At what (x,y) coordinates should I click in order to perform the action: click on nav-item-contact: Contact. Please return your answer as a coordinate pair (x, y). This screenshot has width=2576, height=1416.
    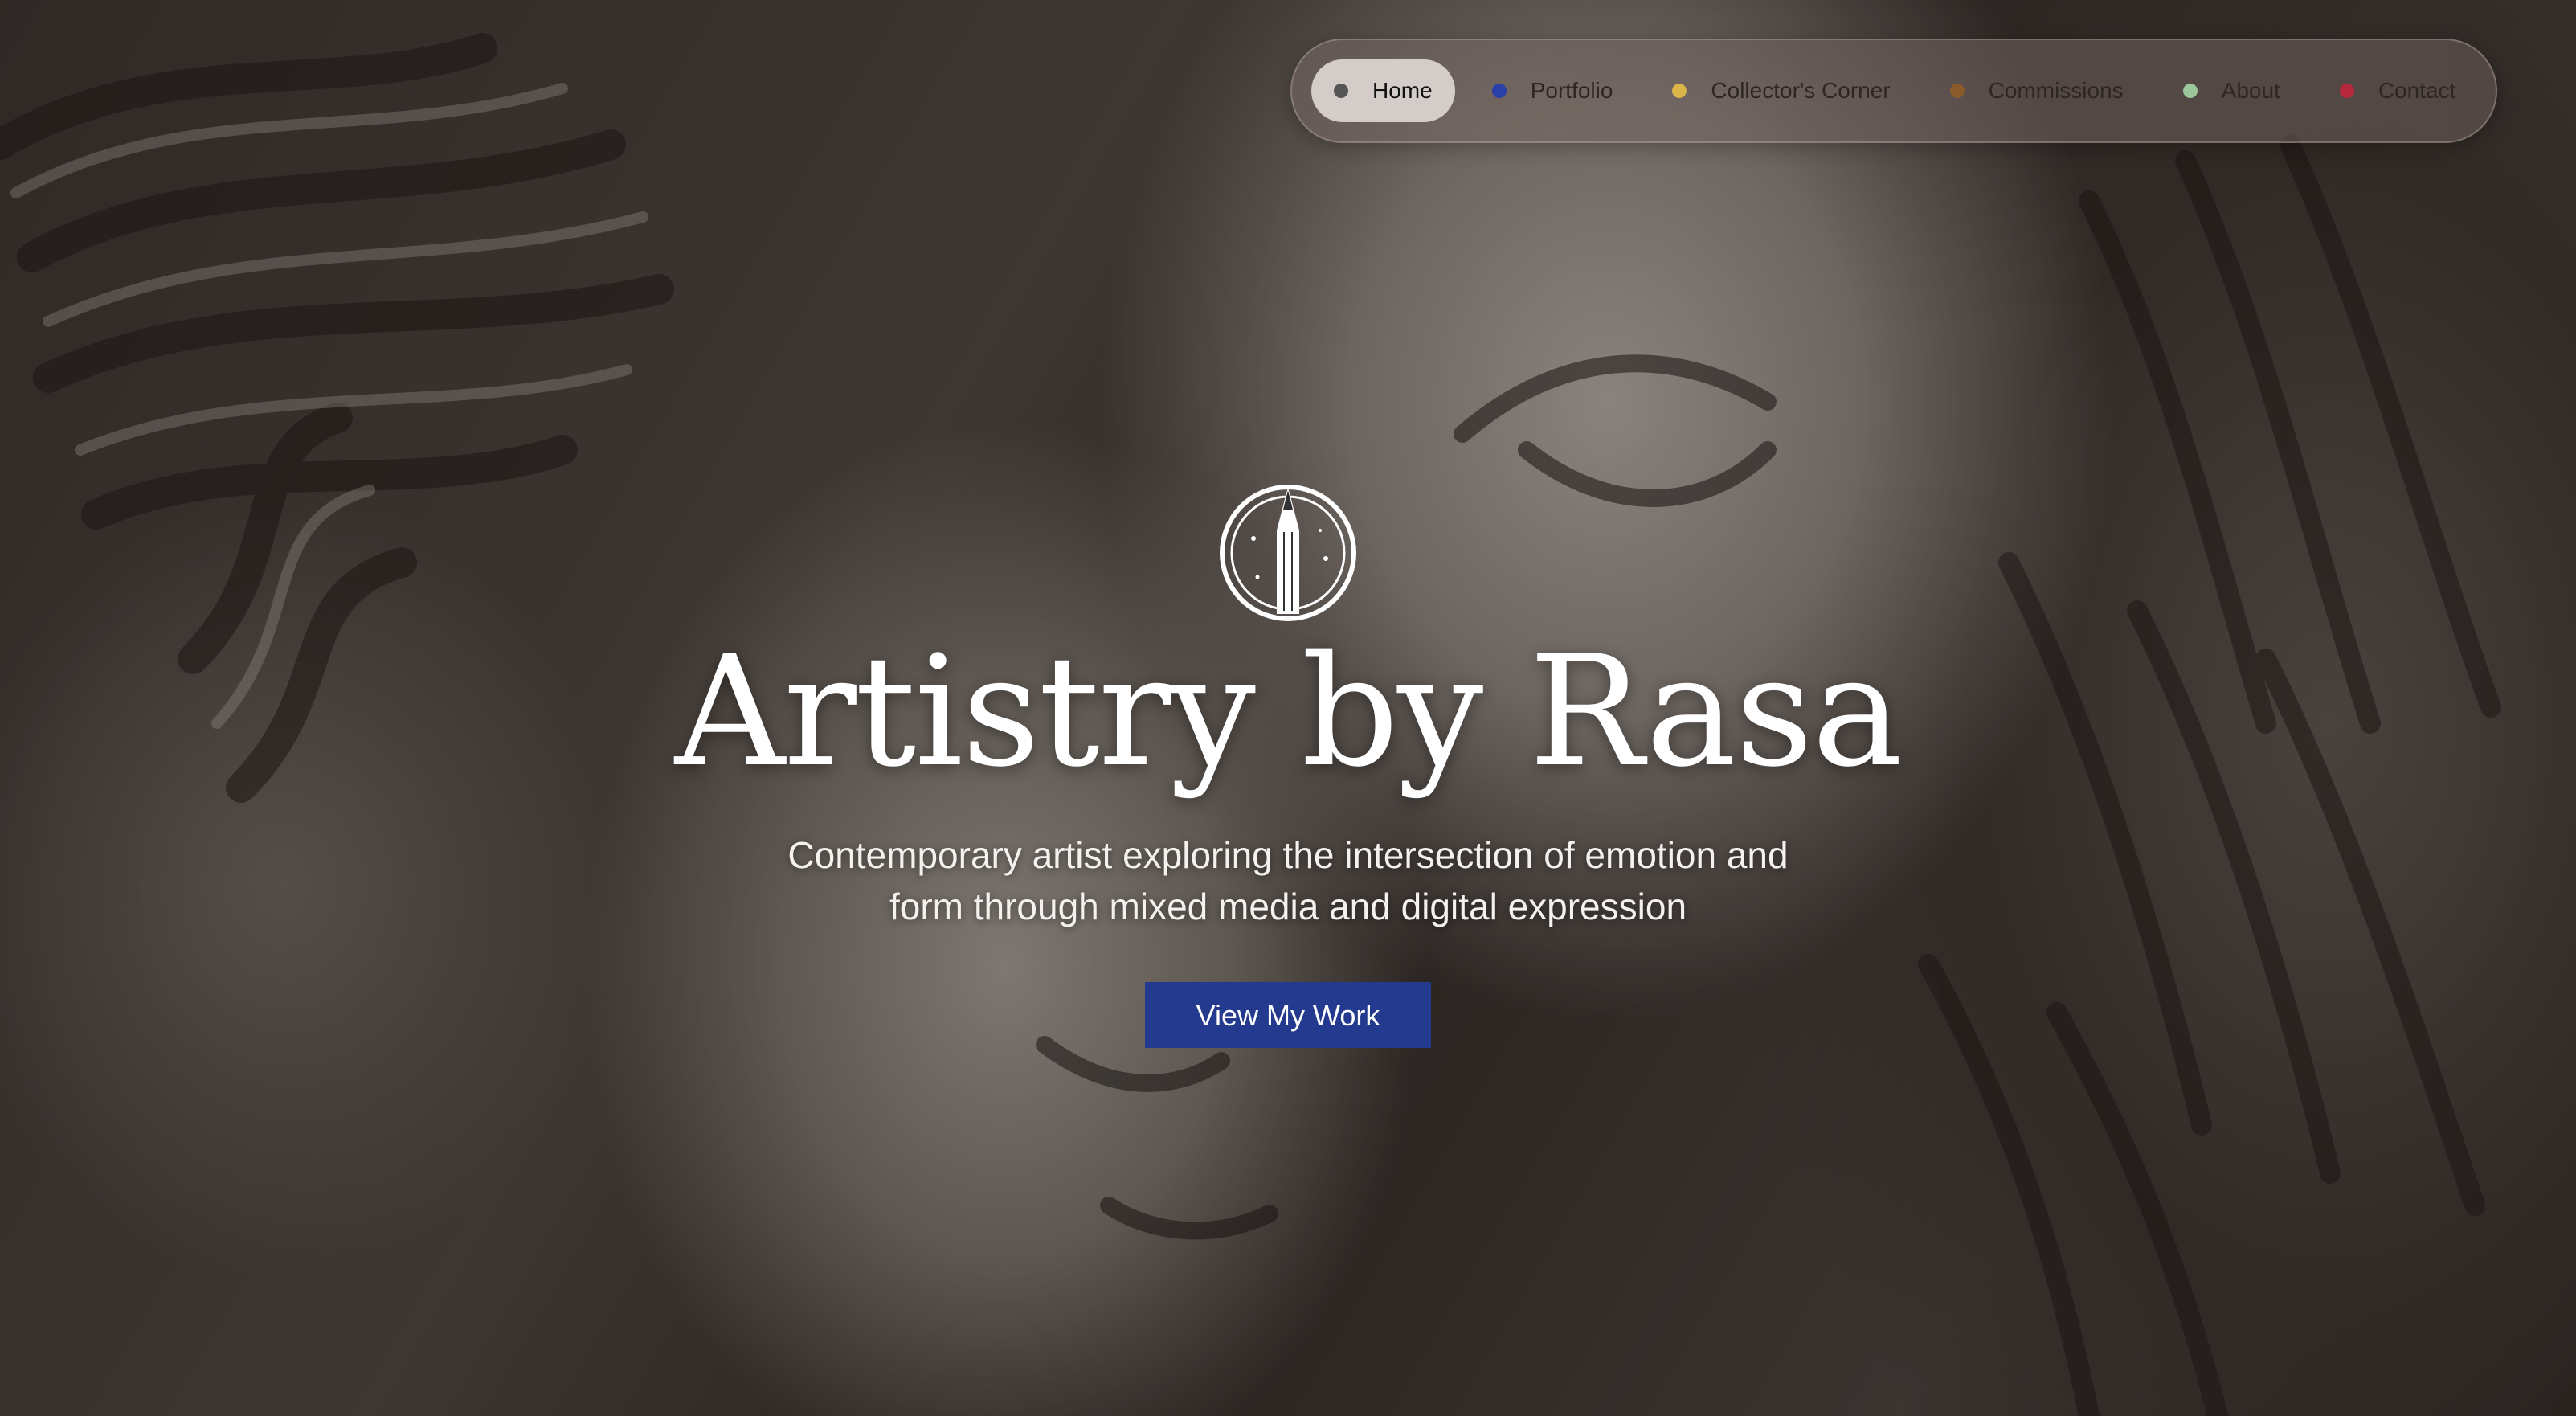
    Looking at the image, I should click on (2398, 90).